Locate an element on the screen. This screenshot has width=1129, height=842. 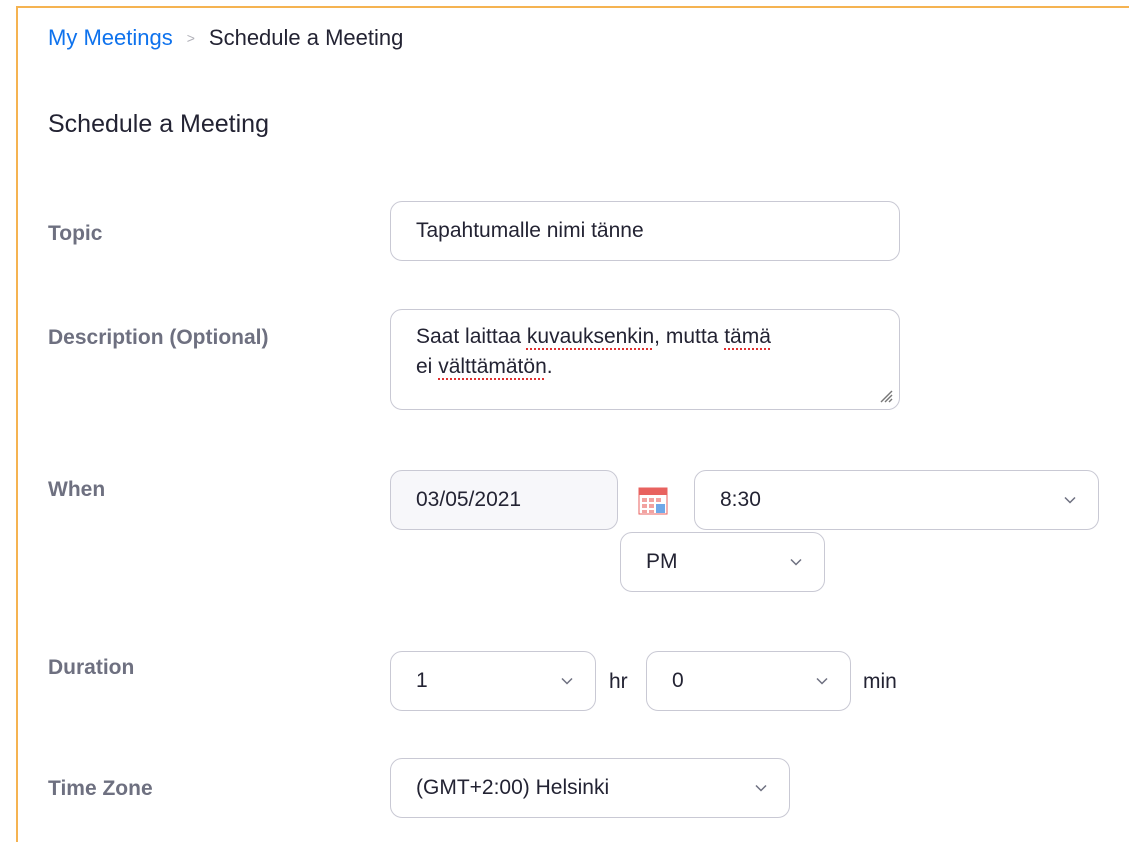
ampm-select-value: PM is located at coordinates (662, 561).